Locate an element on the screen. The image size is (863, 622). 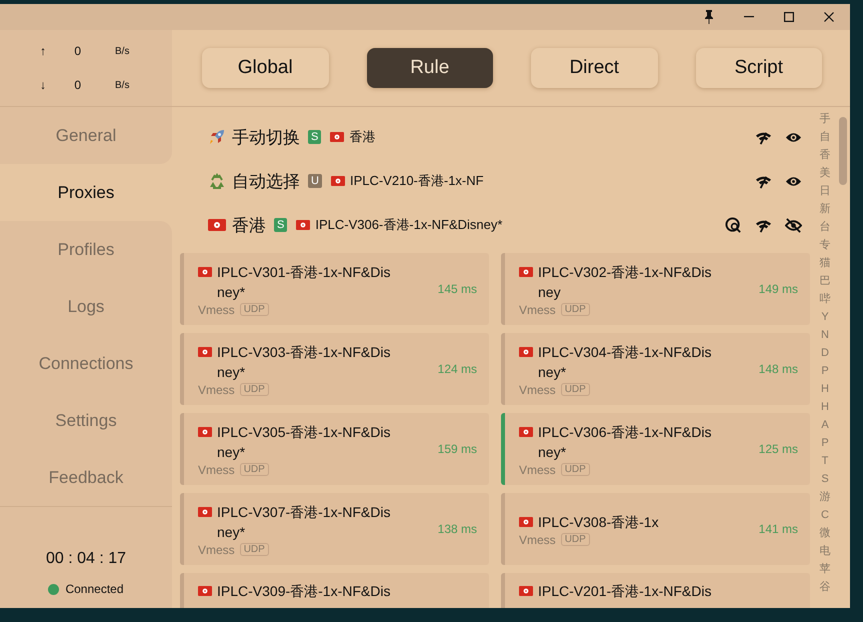
proxy-card: IPLC-V301-香港-1x-NF&Disney* Vmess UDP 145 ms is located at coordinates (334, 289).